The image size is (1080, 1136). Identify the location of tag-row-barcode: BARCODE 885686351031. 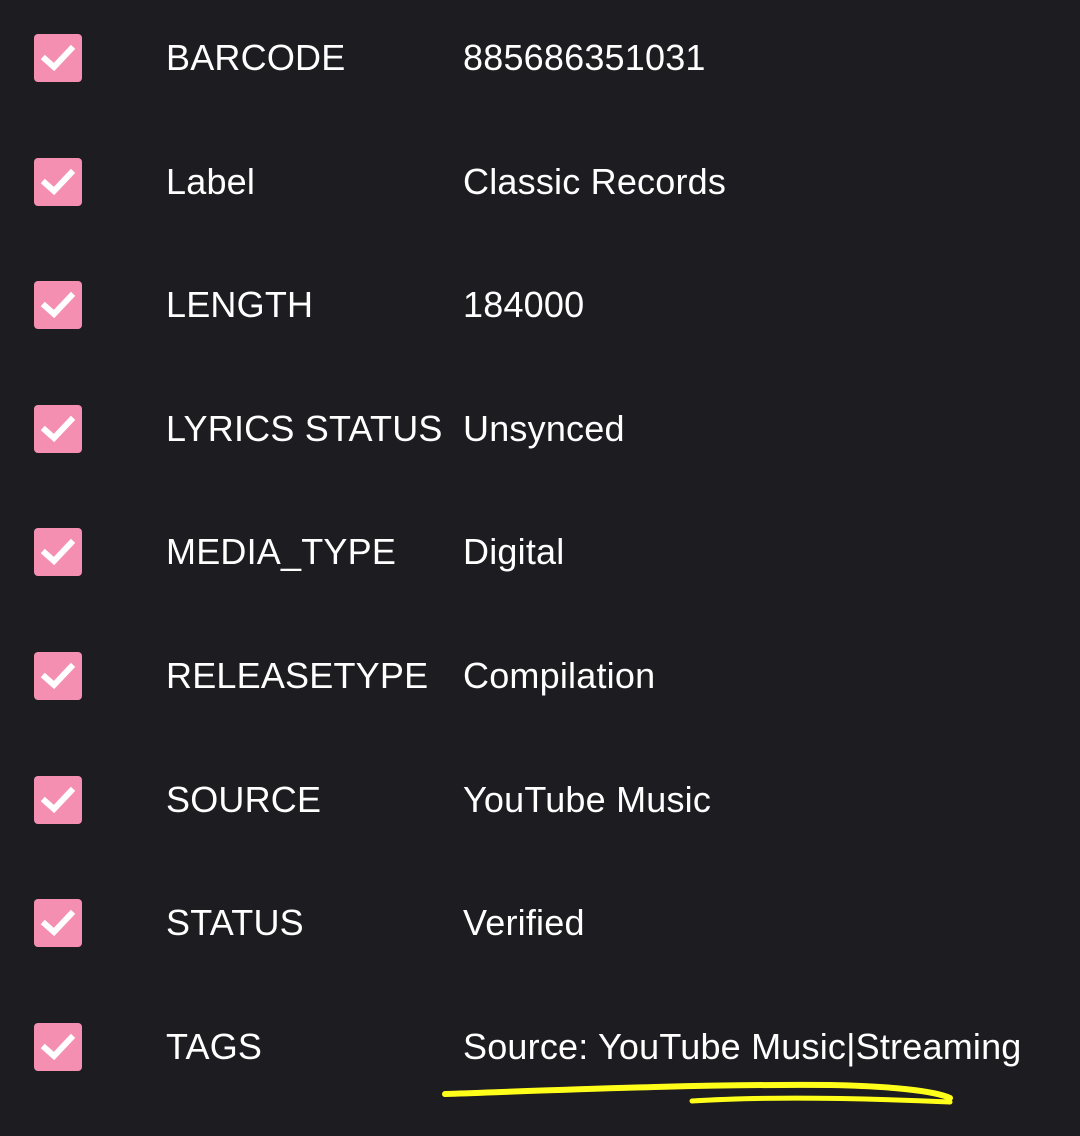
(540, 76).